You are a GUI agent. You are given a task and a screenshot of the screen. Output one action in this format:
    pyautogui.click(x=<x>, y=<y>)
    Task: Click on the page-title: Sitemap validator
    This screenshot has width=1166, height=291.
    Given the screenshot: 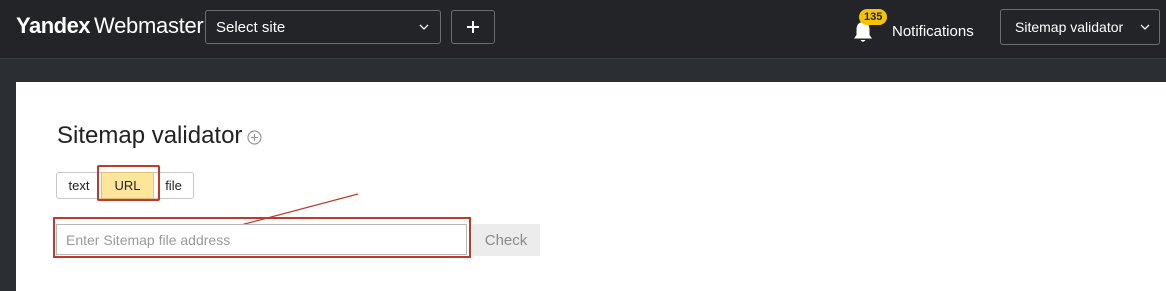 What is the action you would take?
    pyautogui.click(x=160, y=136)
    